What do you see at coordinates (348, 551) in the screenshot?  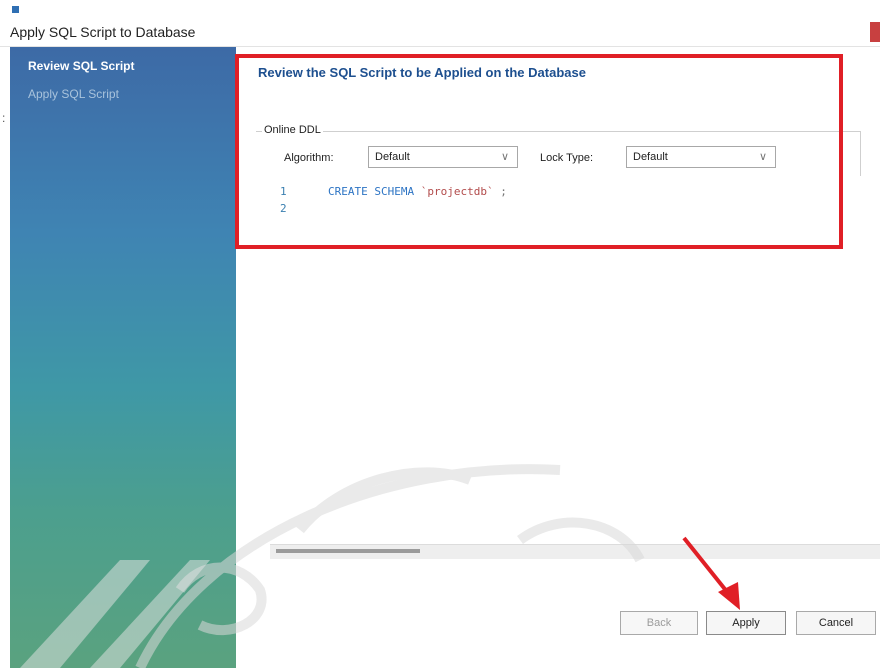 I see `scrollbar-thumb` at bounding box center [348, 551].